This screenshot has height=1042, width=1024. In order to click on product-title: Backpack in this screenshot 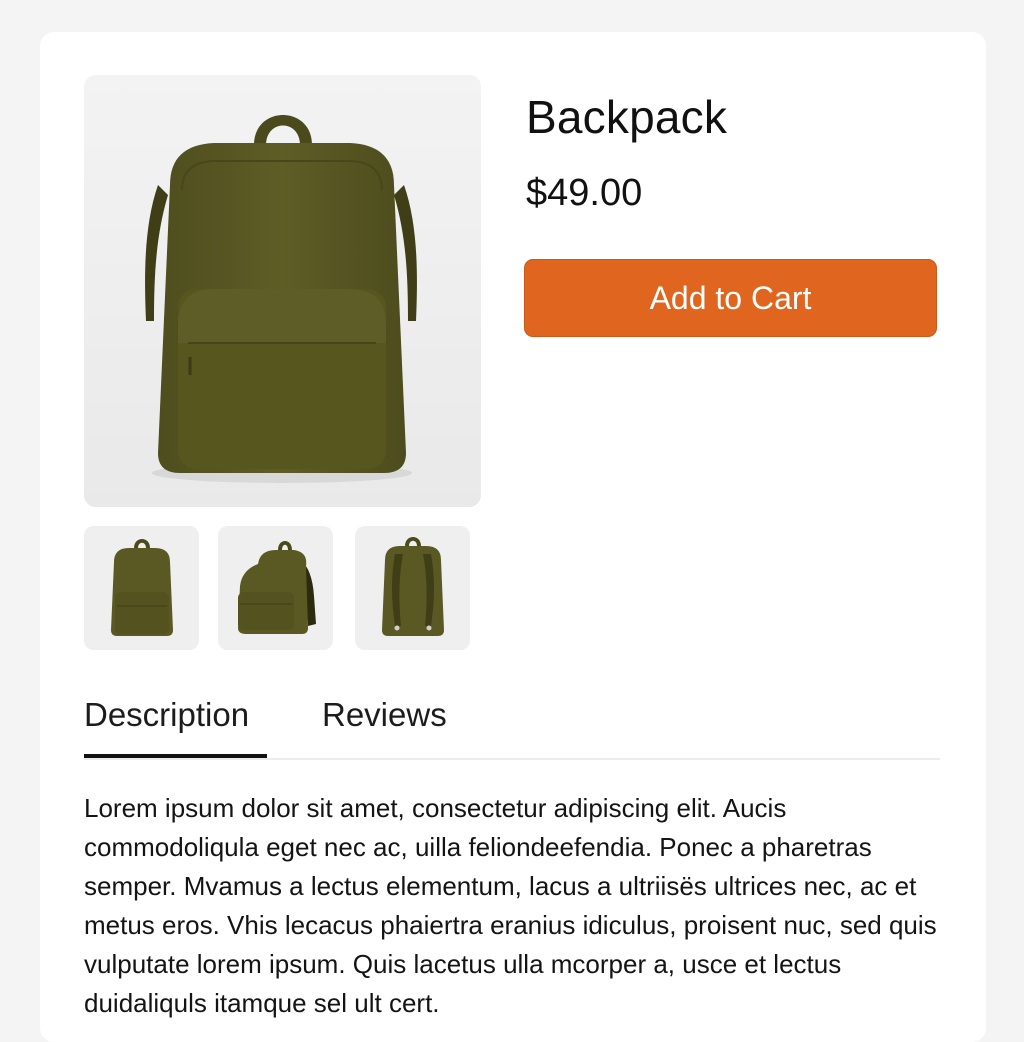, I will do `click(627, 117)`.